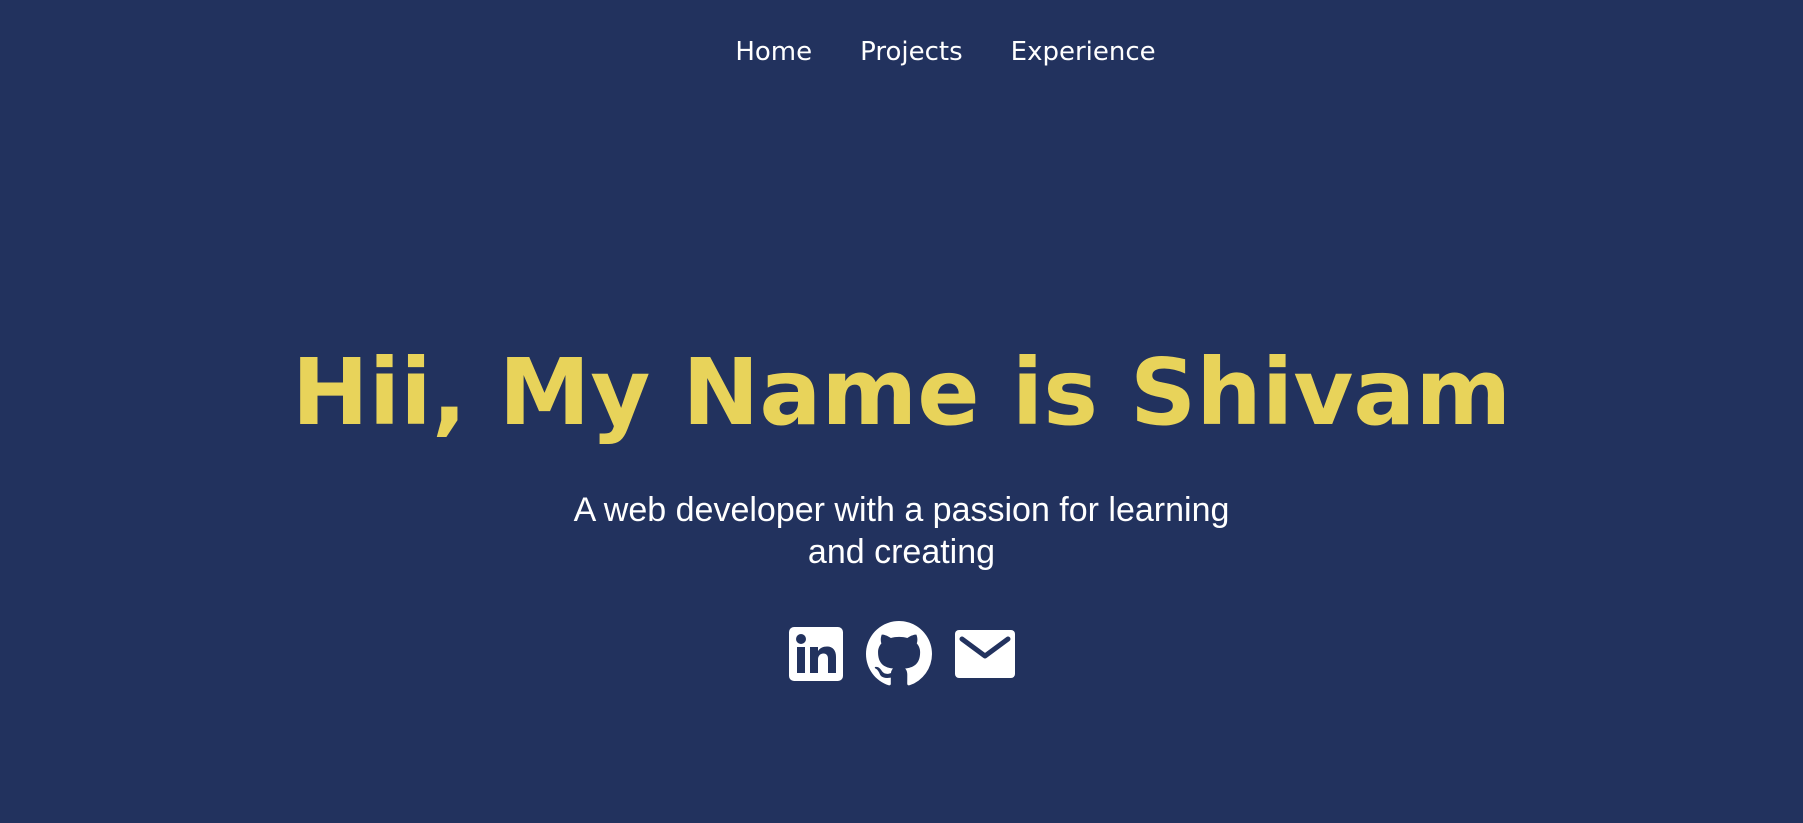 This screenshot has height=823, width=1803. I want to click on main-nav: Home Projects Experience, so click(901, 52).